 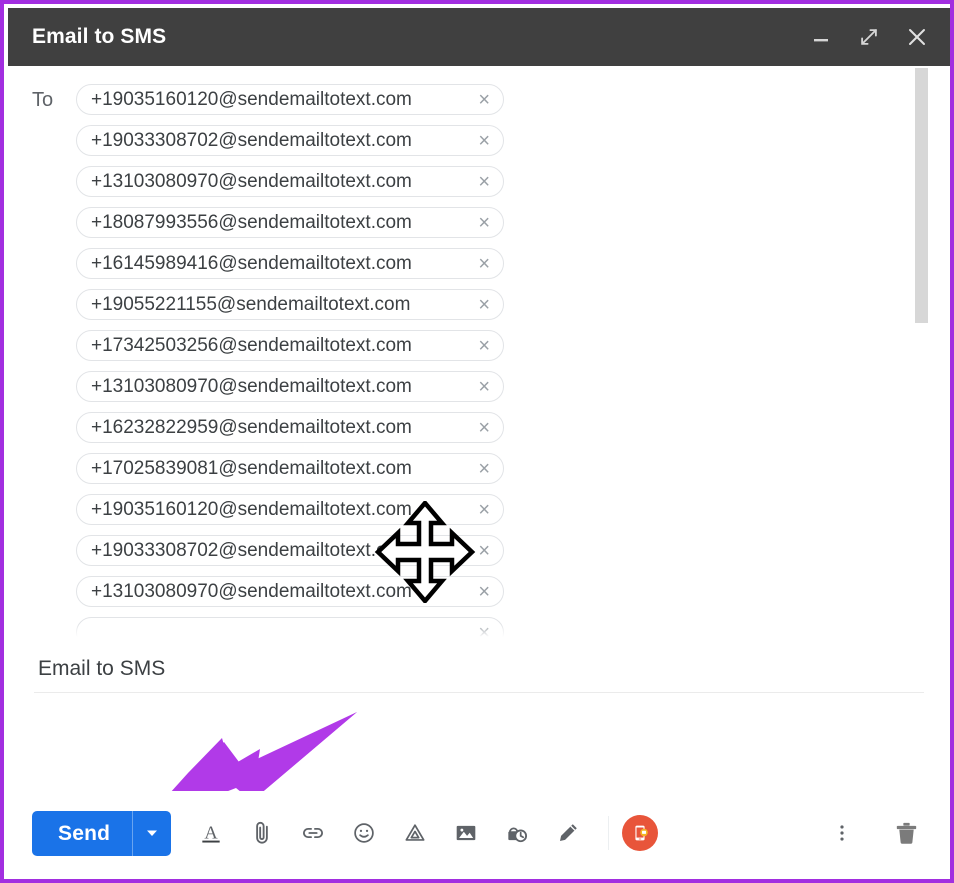 What do you see at coordinates (906, 833) in the screenshot?
I see `discard-draft-icon` at bounding box center [906, 833].